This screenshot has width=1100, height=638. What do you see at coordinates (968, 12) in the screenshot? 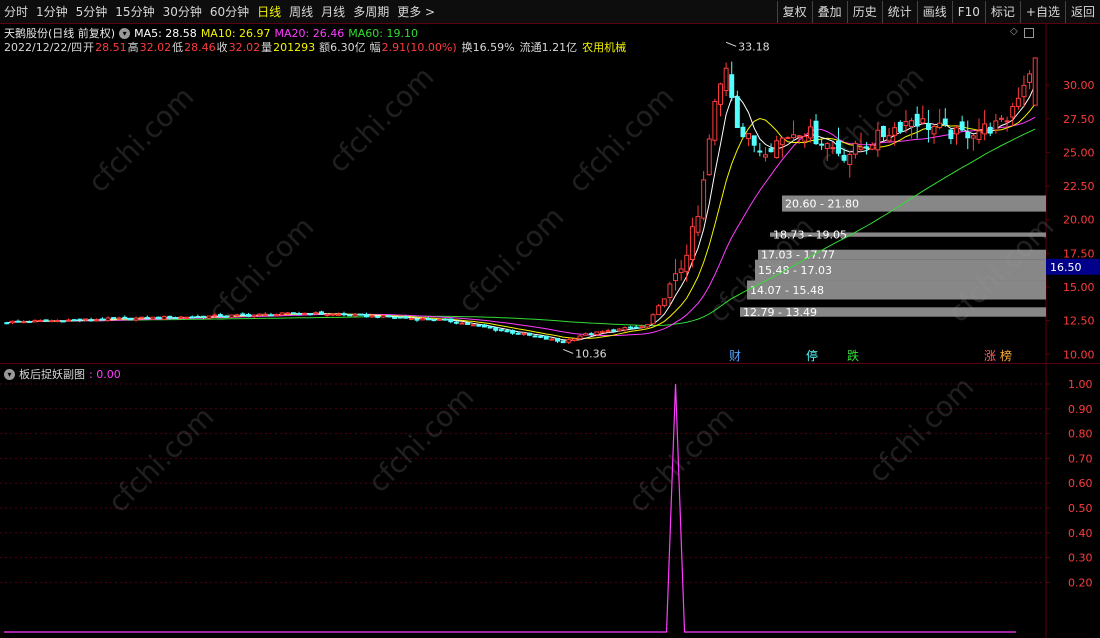
I see `toolbar-button-5: F10` at bounding box center [968, 12].